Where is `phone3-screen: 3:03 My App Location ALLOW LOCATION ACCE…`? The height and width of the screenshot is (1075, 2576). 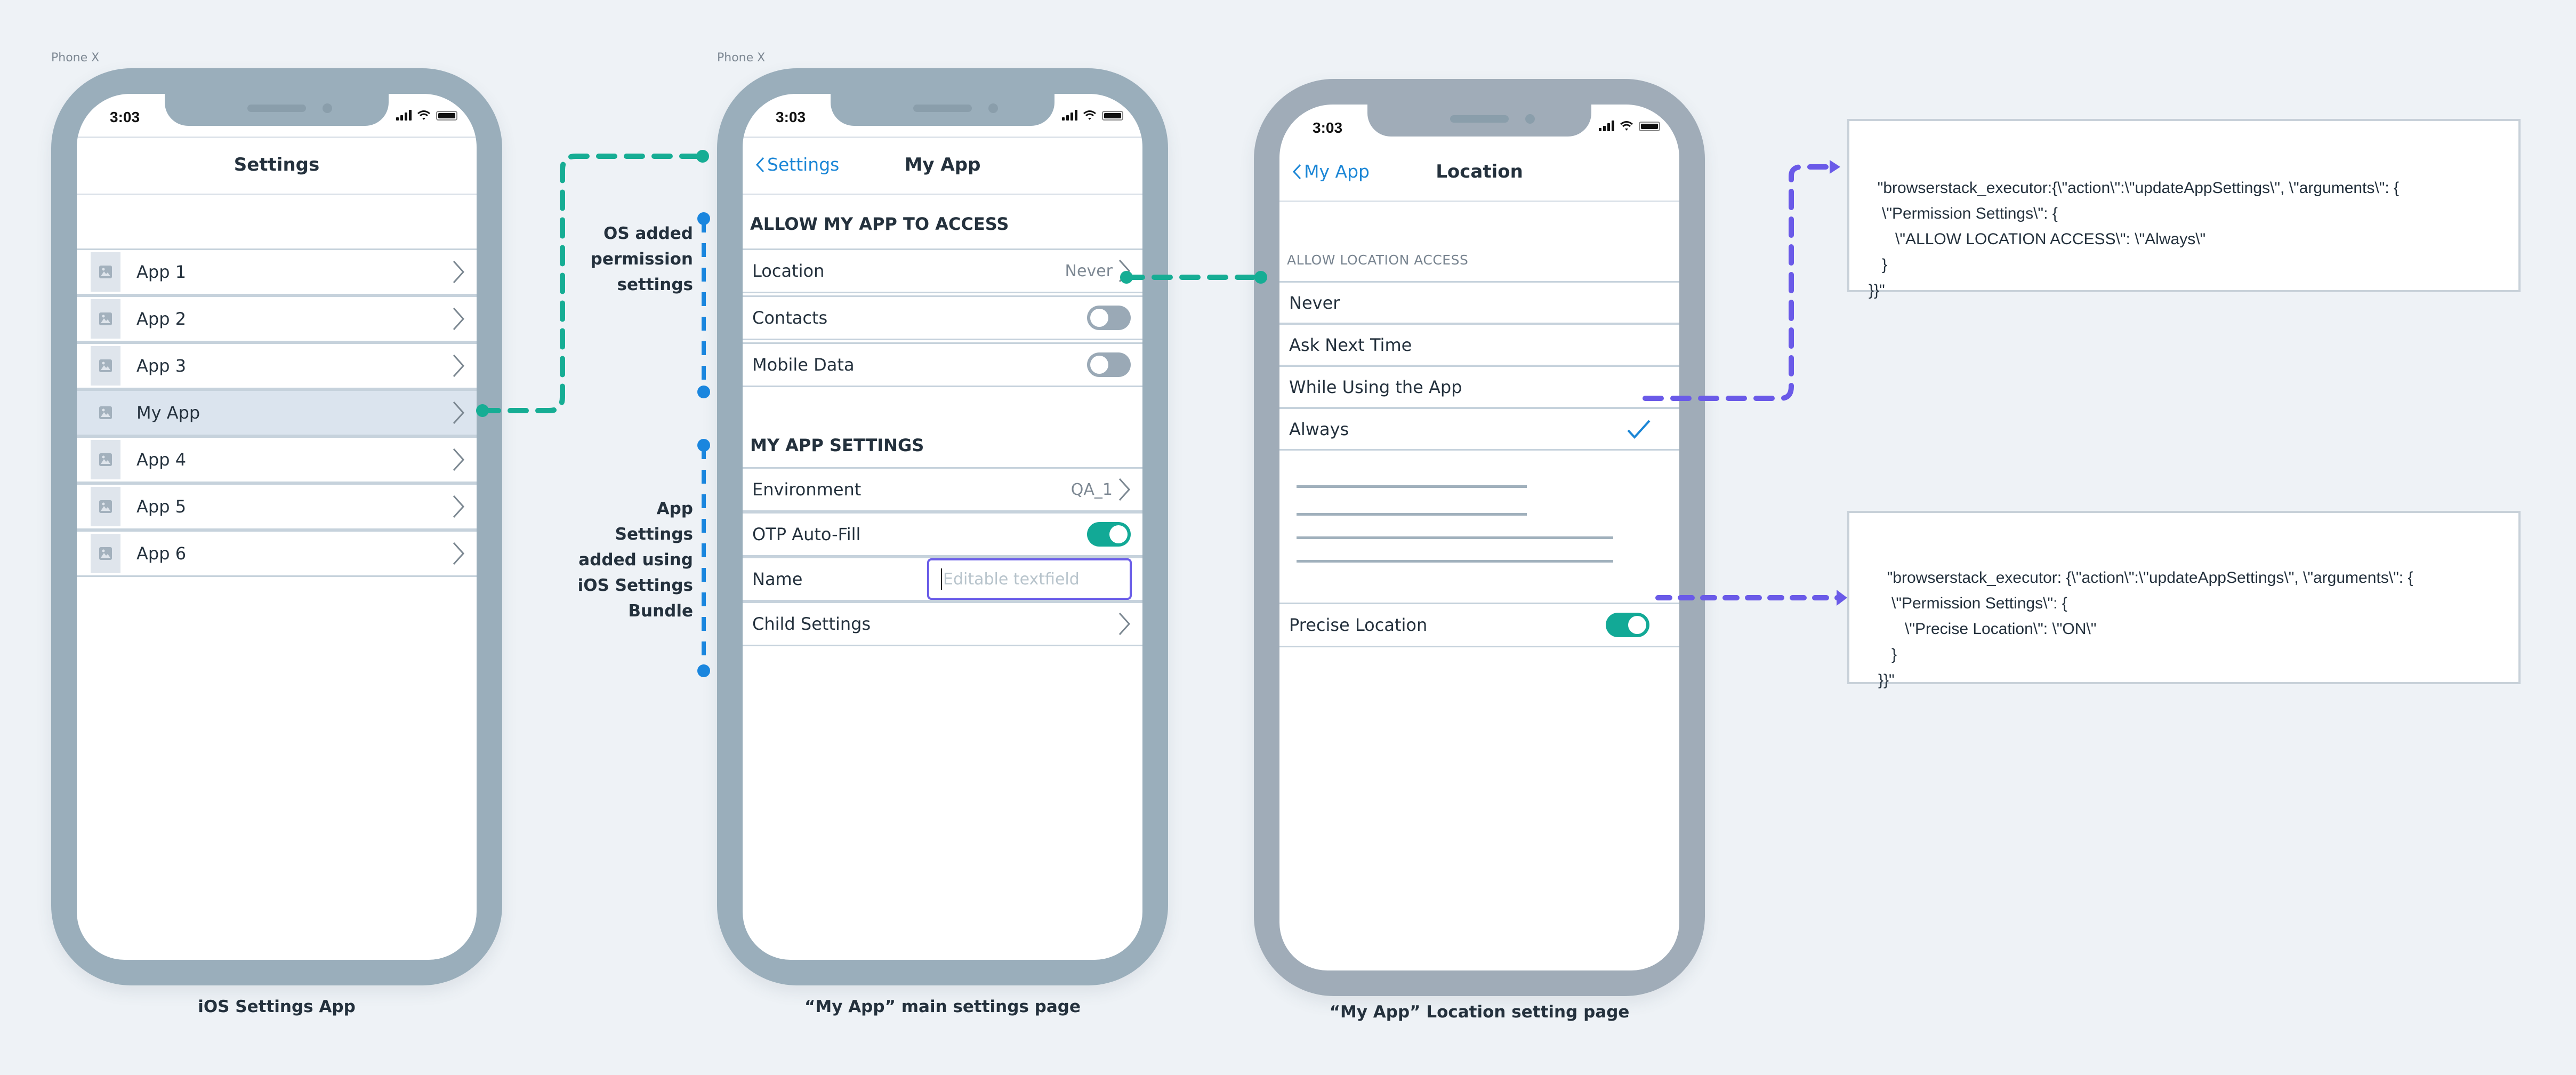
phone3-screen: 3:03 My App Location ALLOW LOCATION ACCE… is located at coordinates (1479, 537).